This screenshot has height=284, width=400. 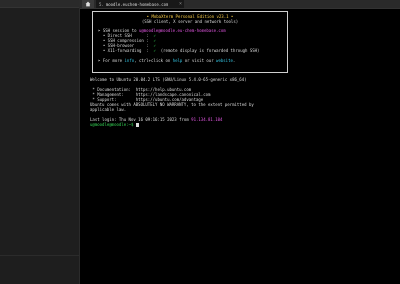 What do you see at coordinates (137, 4) in the screenshot?
I see `tab-title: moodle.euchem-homebase.com` at bounding box center [137, 4].